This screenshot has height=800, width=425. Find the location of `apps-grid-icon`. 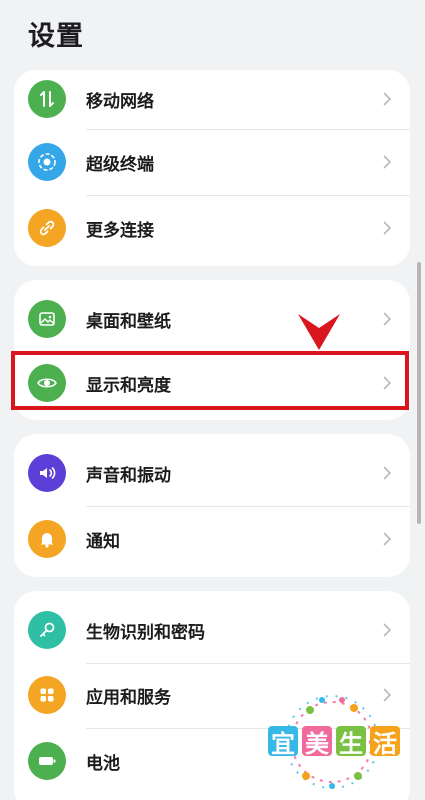

apps-grid-icon is located at coordinates (47, 695).